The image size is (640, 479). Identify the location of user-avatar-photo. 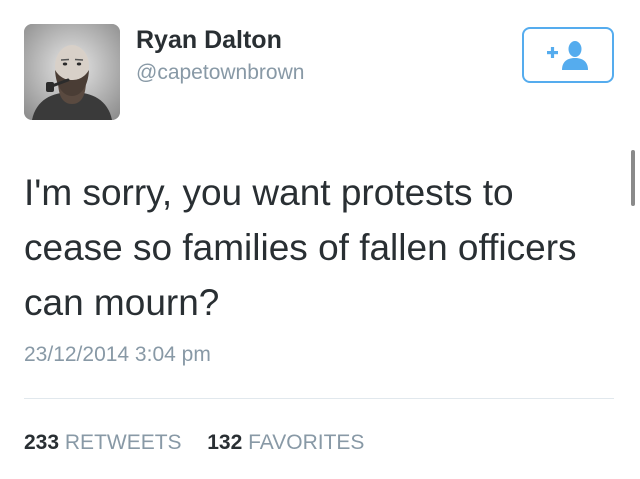
(72, 72).